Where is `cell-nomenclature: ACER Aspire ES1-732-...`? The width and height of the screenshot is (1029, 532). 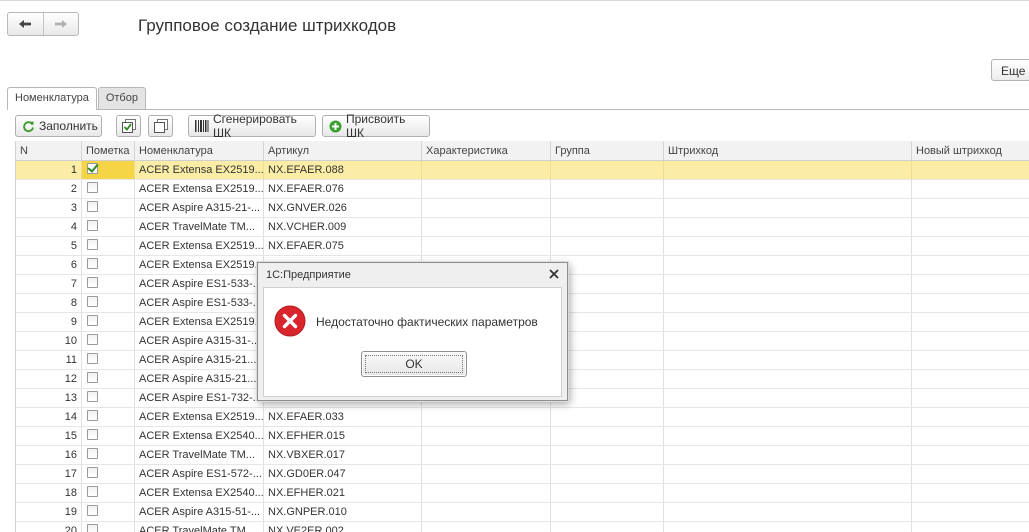 cell-nomenclature: ACER Aspire ES1-732-... is located at coordinates (199, 398).